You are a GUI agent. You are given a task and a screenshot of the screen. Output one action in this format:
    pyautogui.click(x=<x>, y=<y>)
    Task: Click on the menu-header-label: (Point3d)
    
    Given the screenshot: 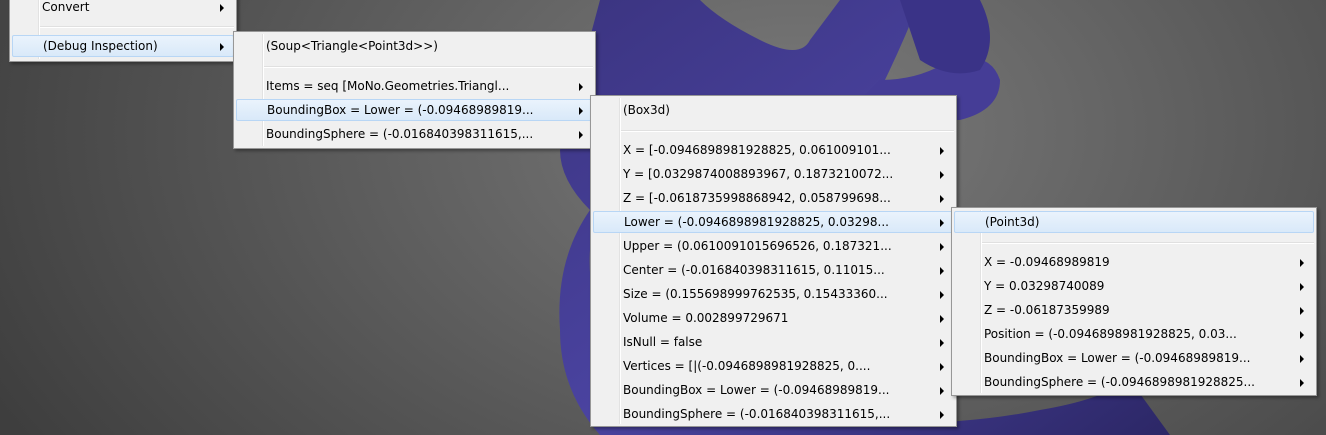 What is the action you would take?
    pyautogui.click(x=1012, y=222)
    